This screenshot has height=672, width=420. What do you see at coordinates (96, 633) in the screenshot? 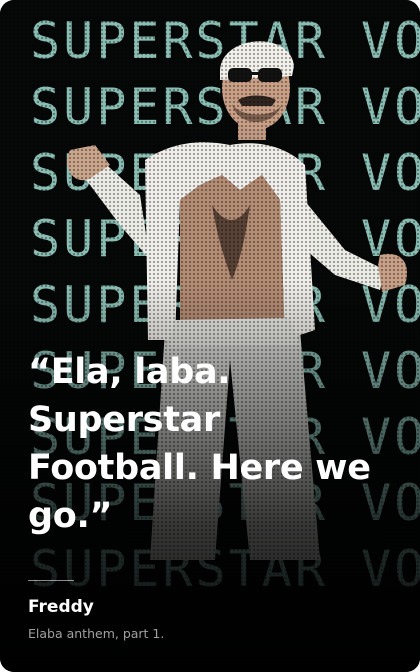
I see `quote-source: Elaba anthem, part 1.` at bounding box center [96, 633].